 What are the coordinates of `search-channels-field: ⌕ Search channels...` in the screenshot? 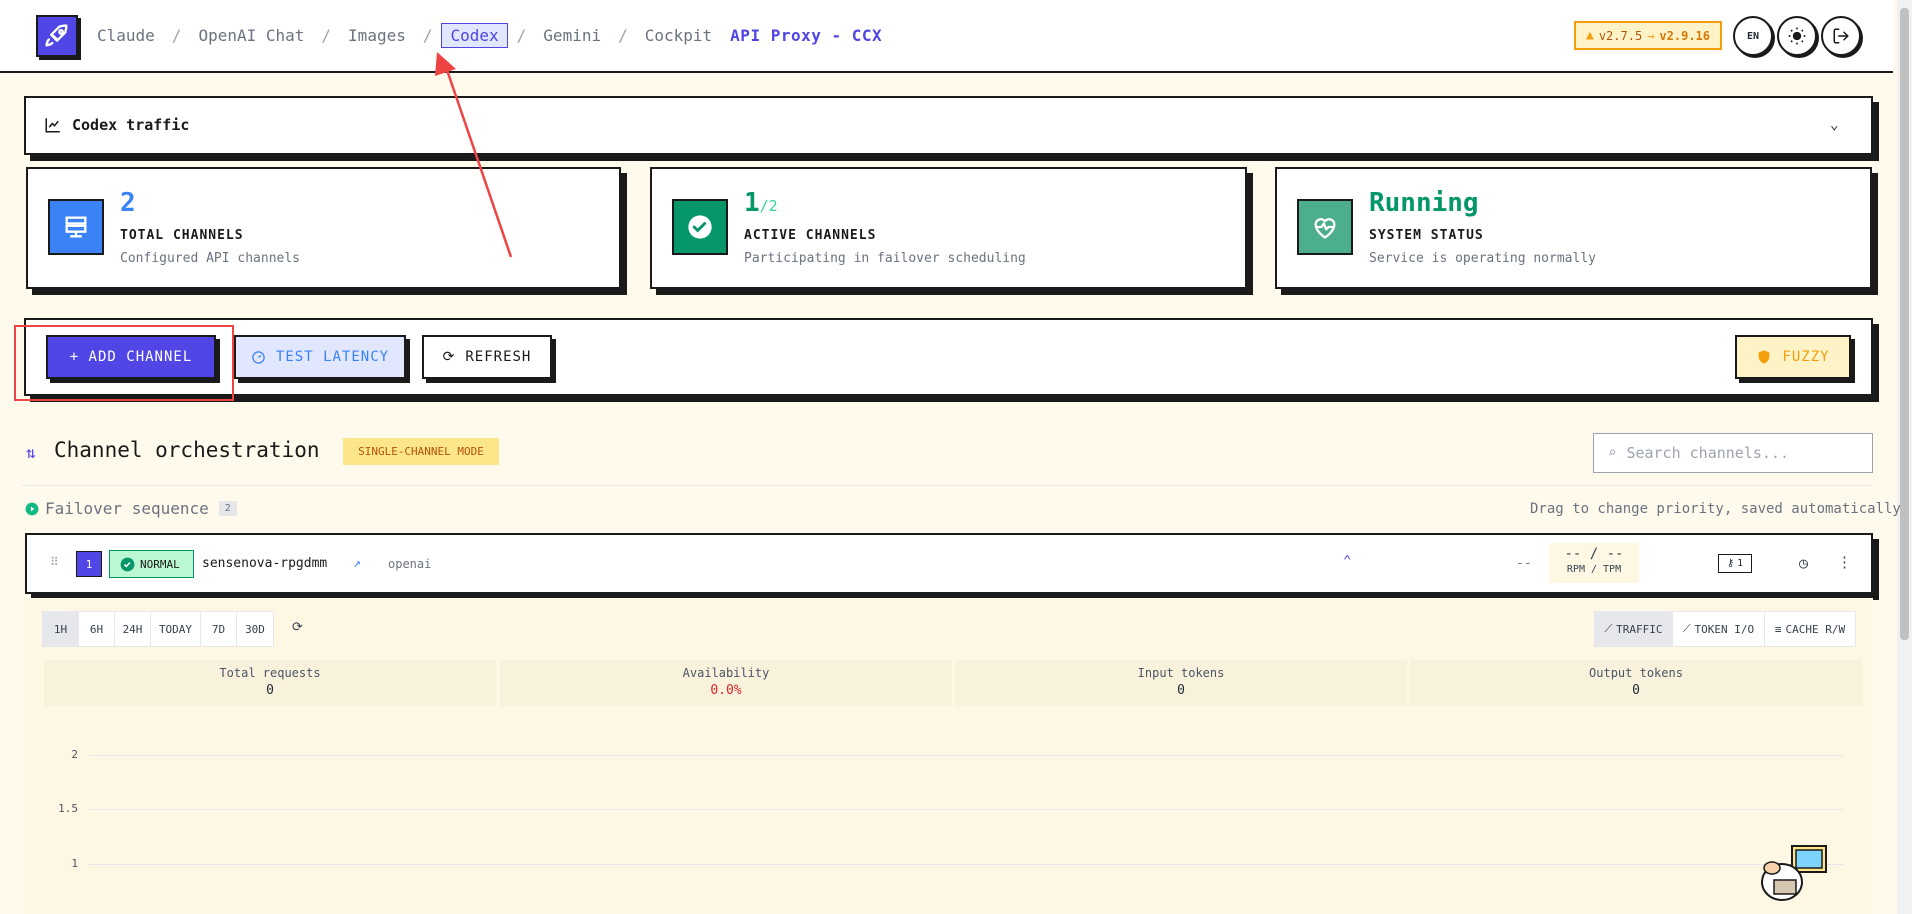 It's located at (1733, 453).